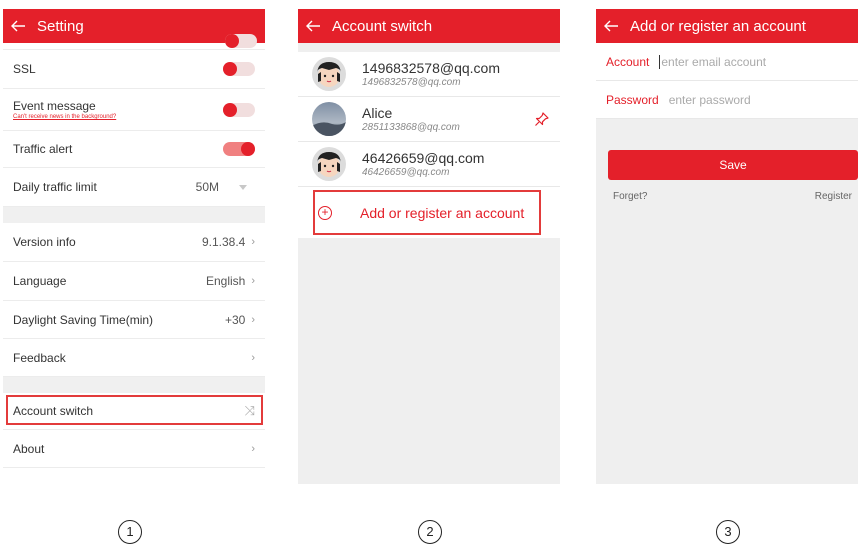  I want to click on clipped-toggle, so click(241, 41).